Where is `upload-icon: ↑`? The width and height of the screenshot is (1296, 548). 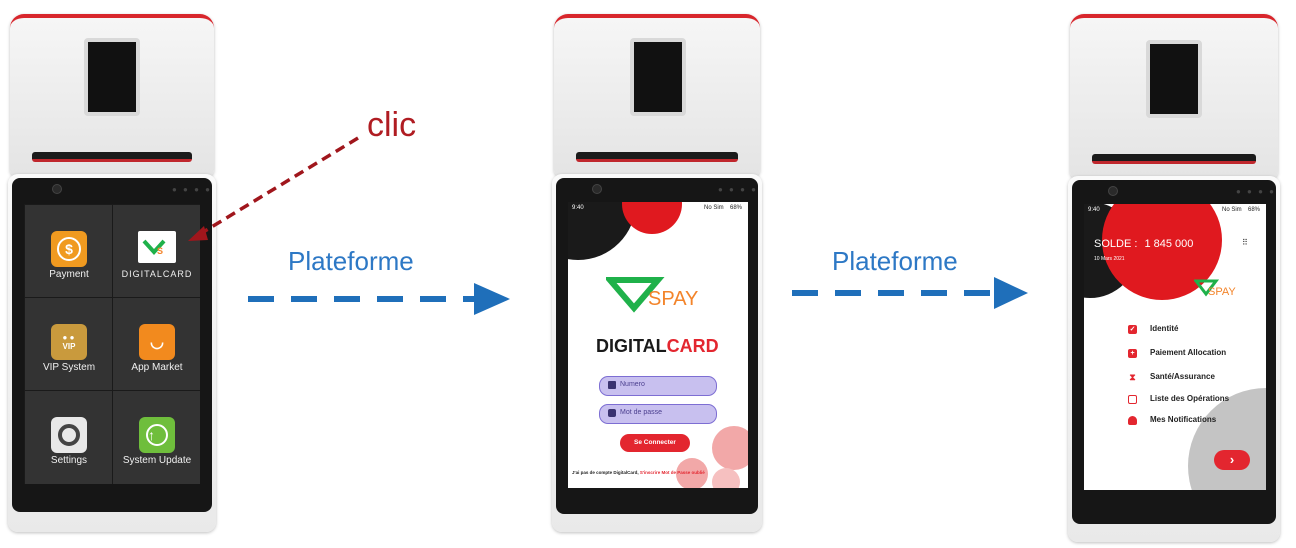
upload-icon: ↑ is located at coordinates (157, 435).